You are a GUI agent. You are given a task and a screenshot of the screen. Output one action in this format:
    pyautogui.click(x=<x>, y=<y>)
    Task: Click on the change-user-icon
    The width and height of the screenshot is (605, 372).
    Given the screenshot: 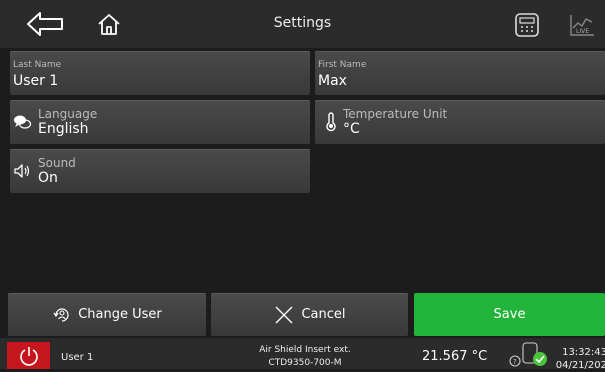 What is the action you would take?
    pyautogui.click(x=61, y=314)
    